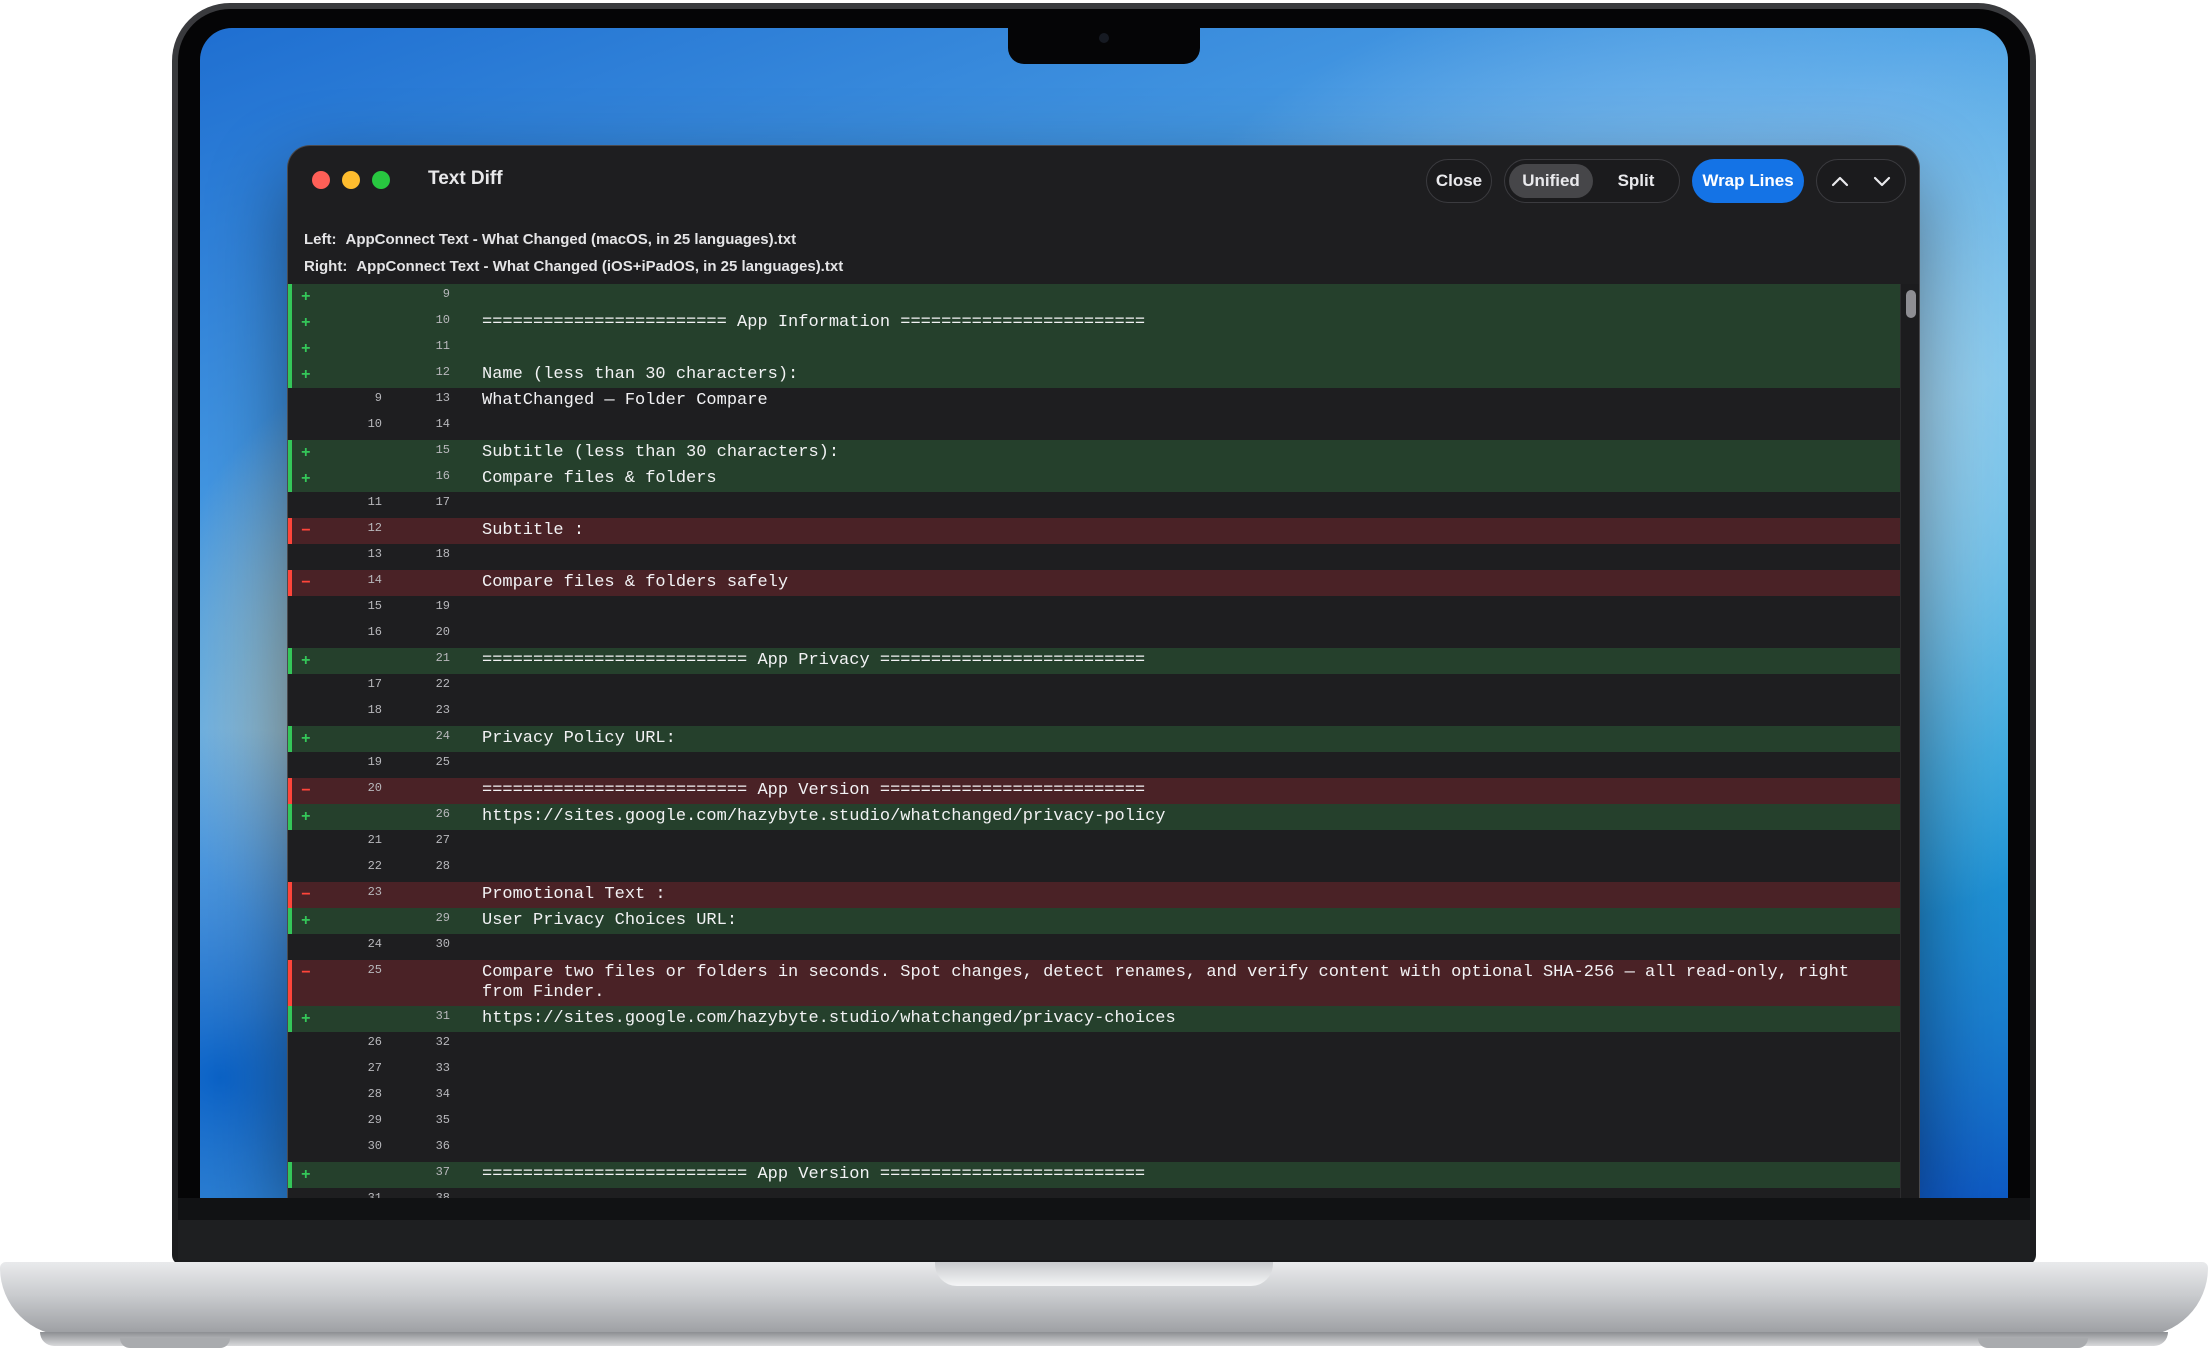  What do you see at coordinates (381, 180) in the screenshot?
I see `zoom-window-icon` at bounding box center [381, 180].